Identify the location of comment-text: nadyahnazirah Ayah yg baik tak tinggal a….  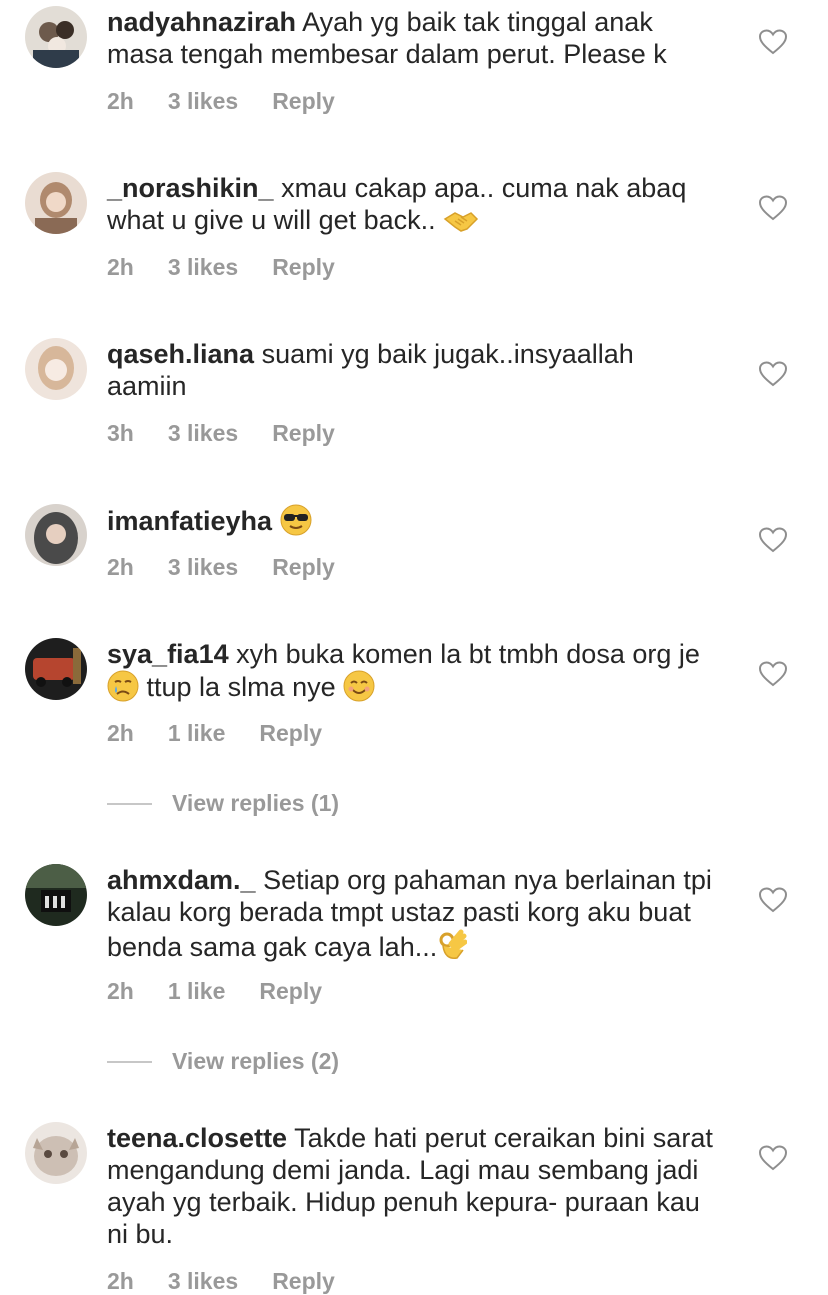
(412, 38).